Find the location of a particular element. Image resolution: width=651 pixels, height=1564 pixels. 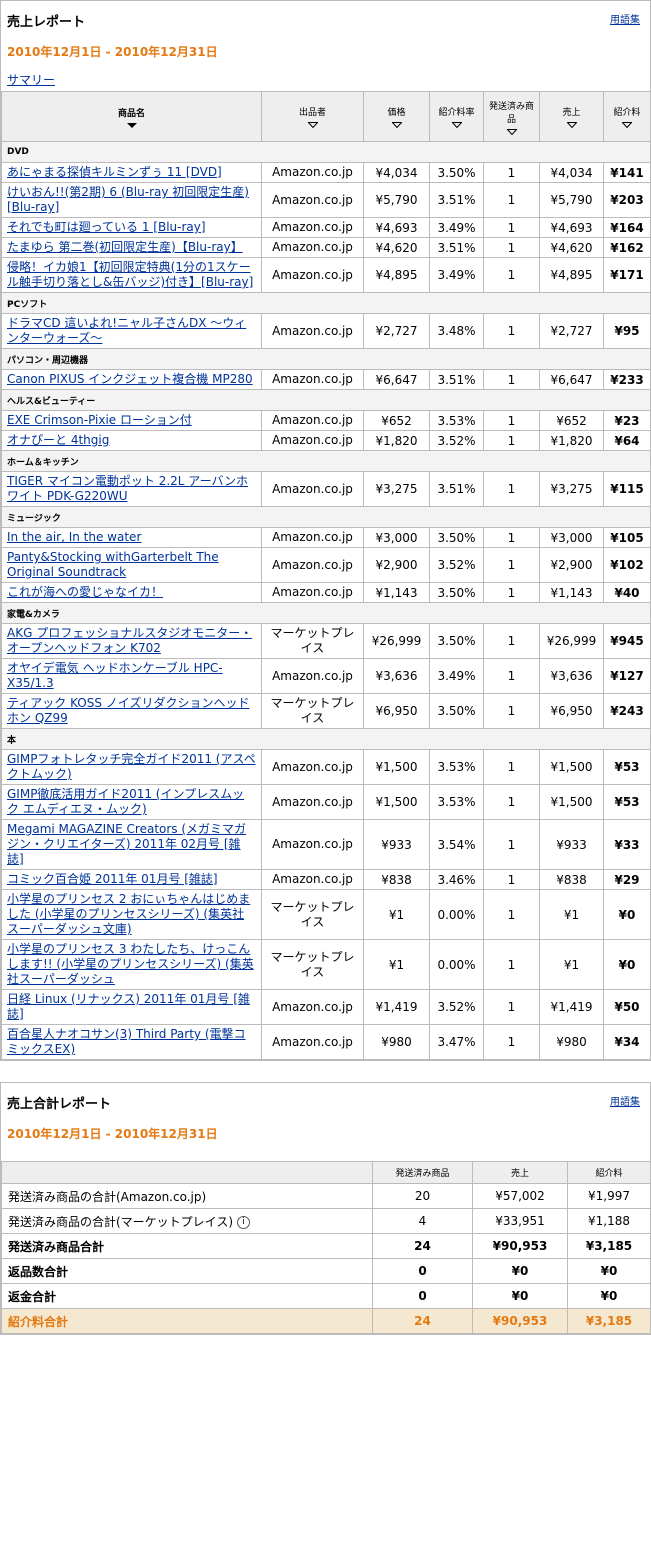

product-name-link: オナぴーと 4thgig is located at coordinates (131, 440).